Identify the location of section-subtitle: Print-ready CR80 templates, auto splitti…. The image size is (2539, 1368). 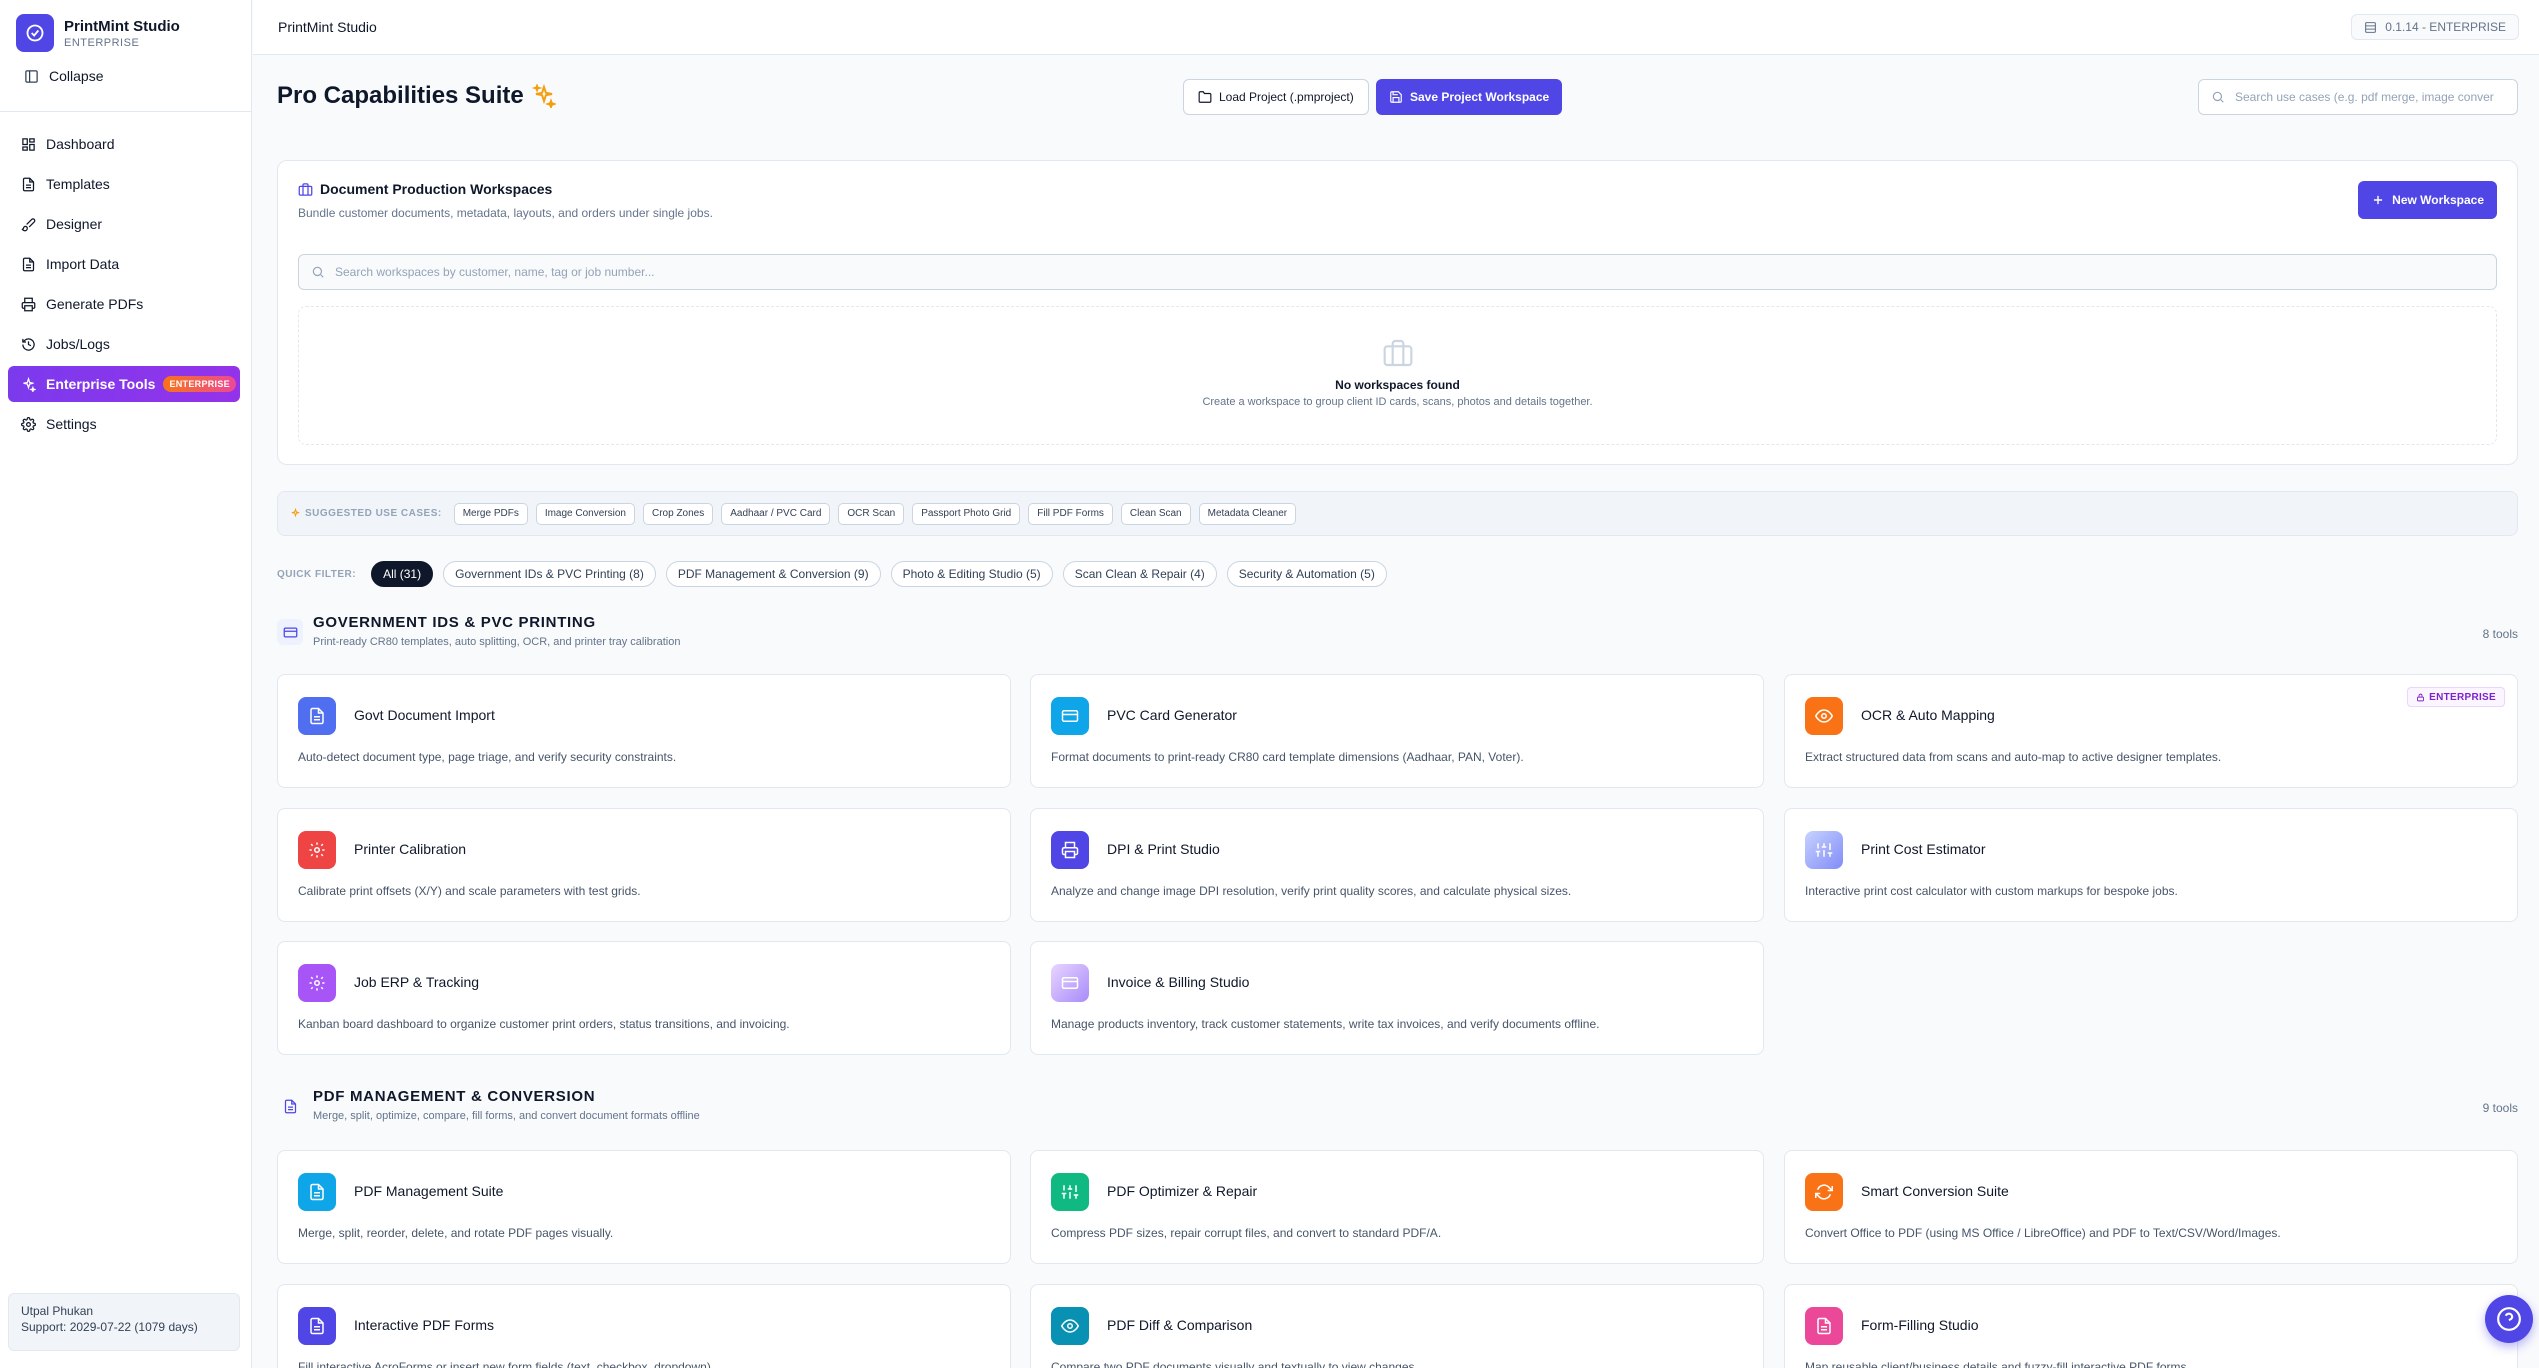
(497, 642).